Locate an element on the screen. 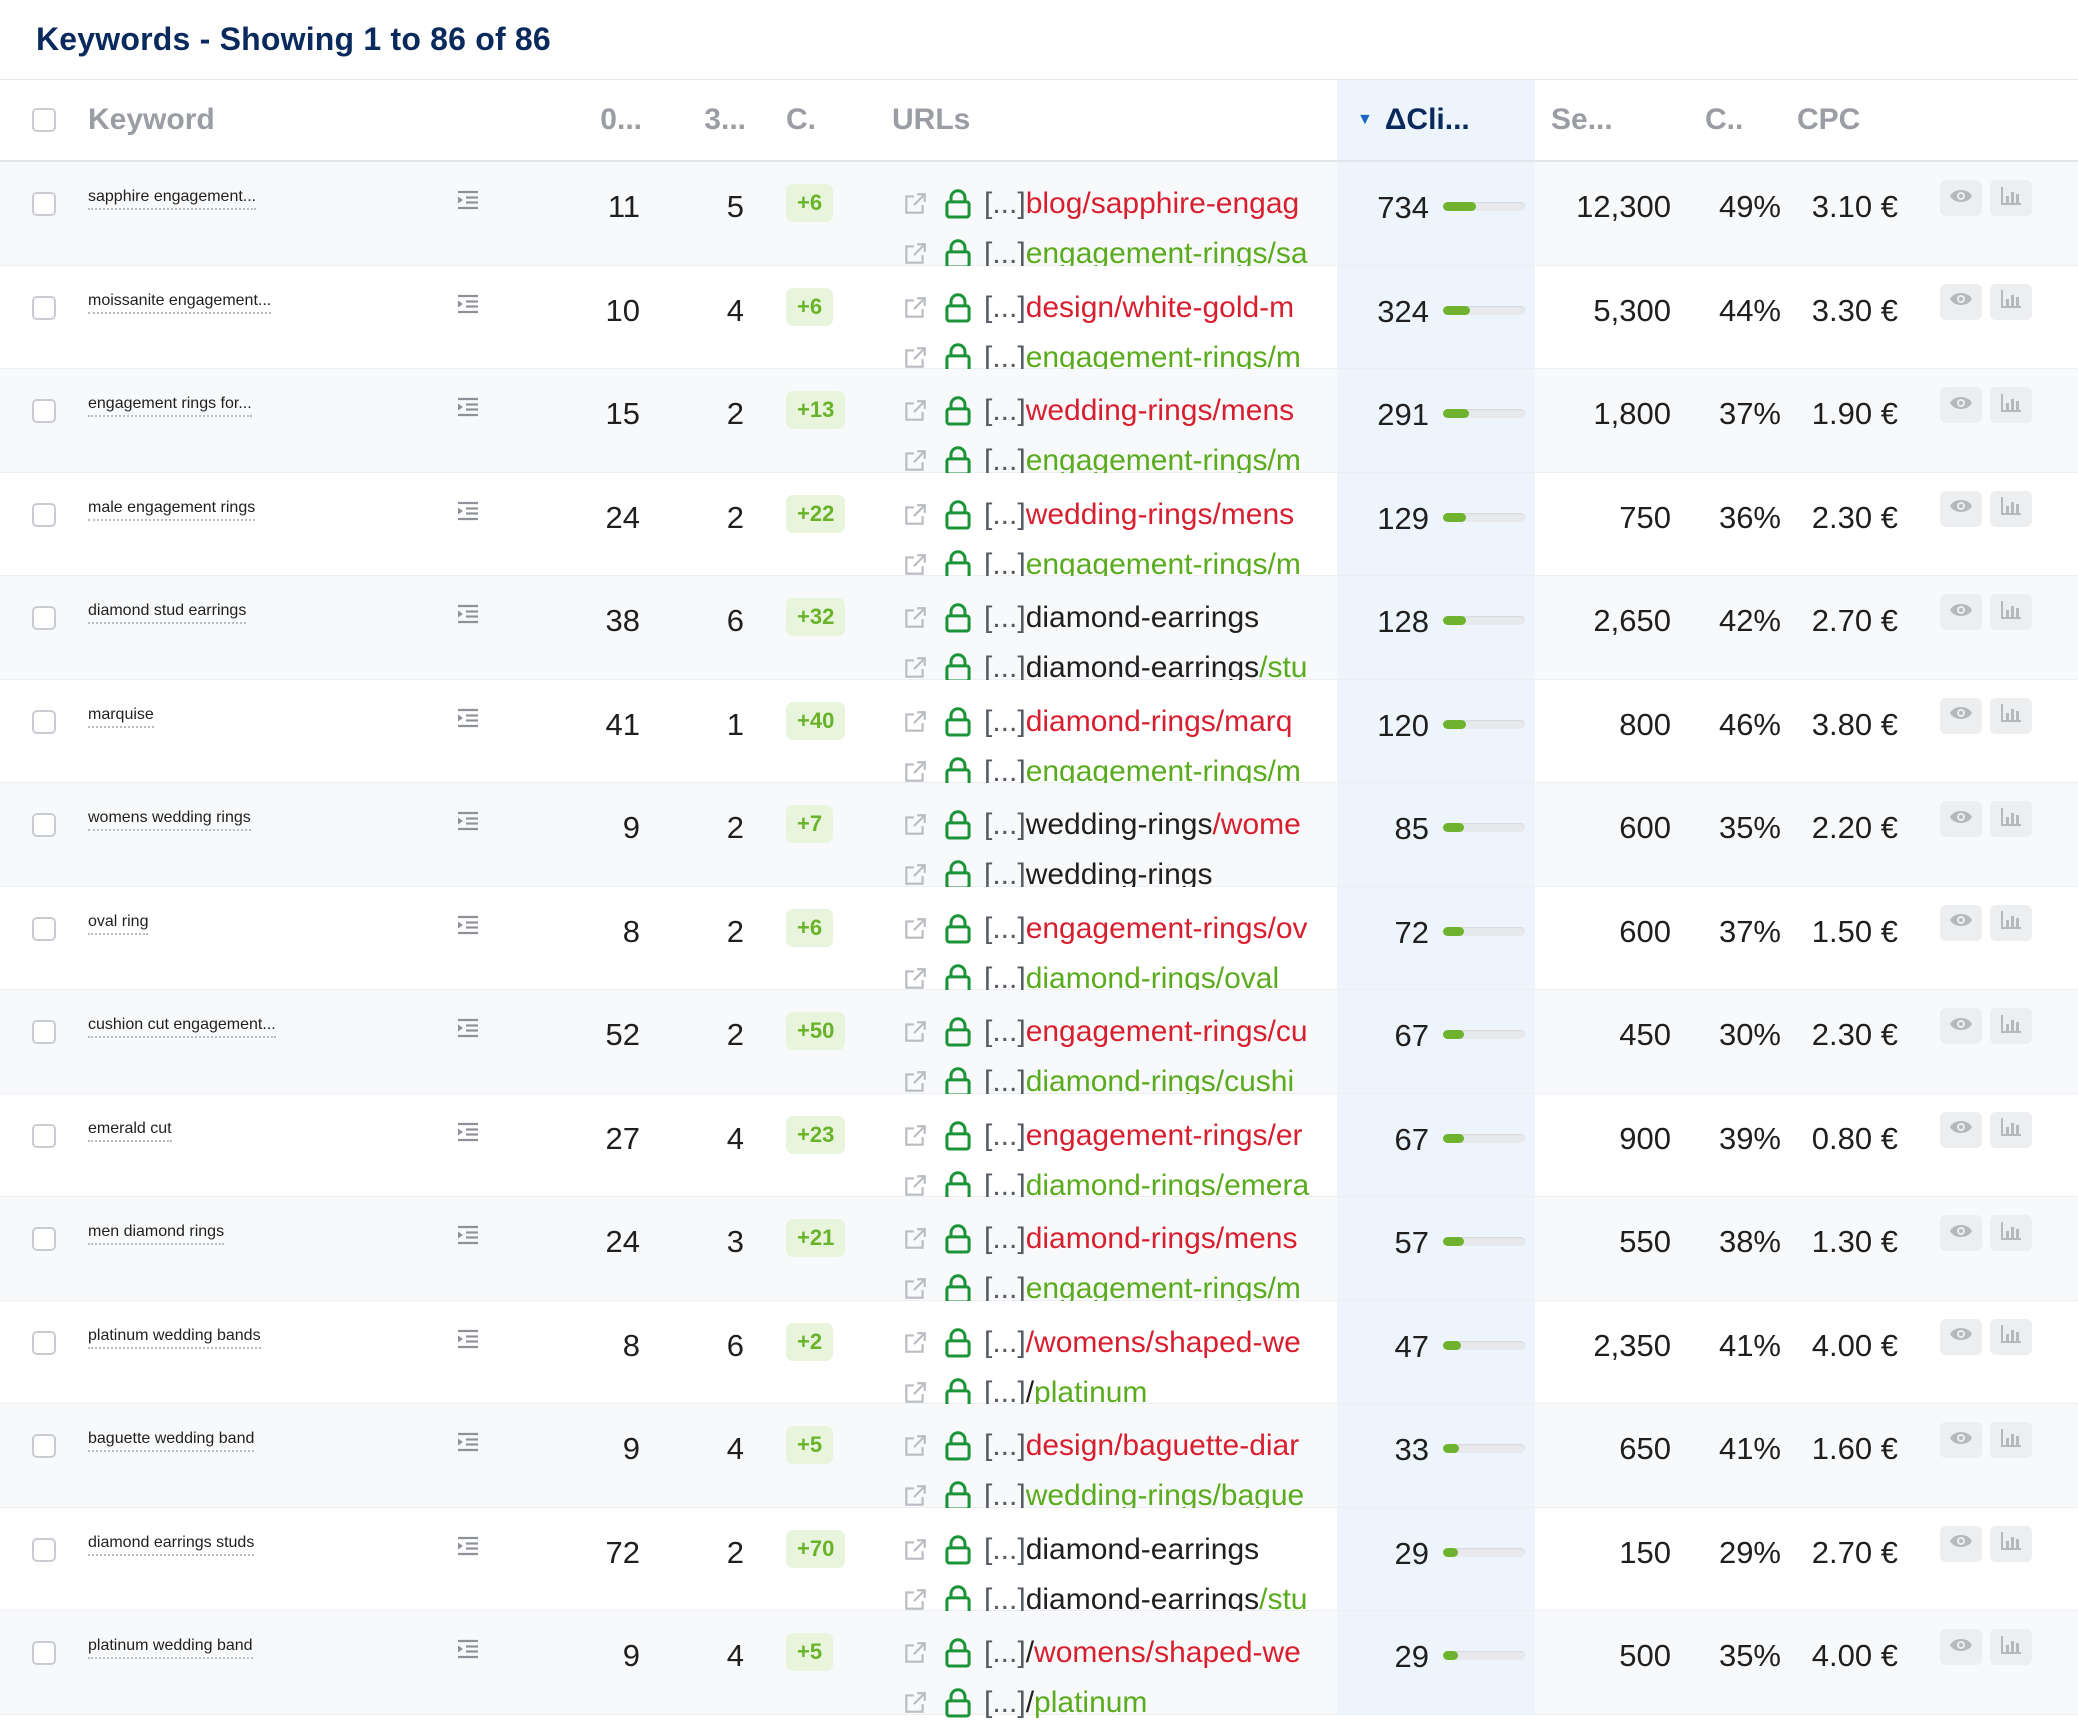 The image size is (2078, 1721). keyword-link: diamond stud earrings is located at coordinates (167, 613).